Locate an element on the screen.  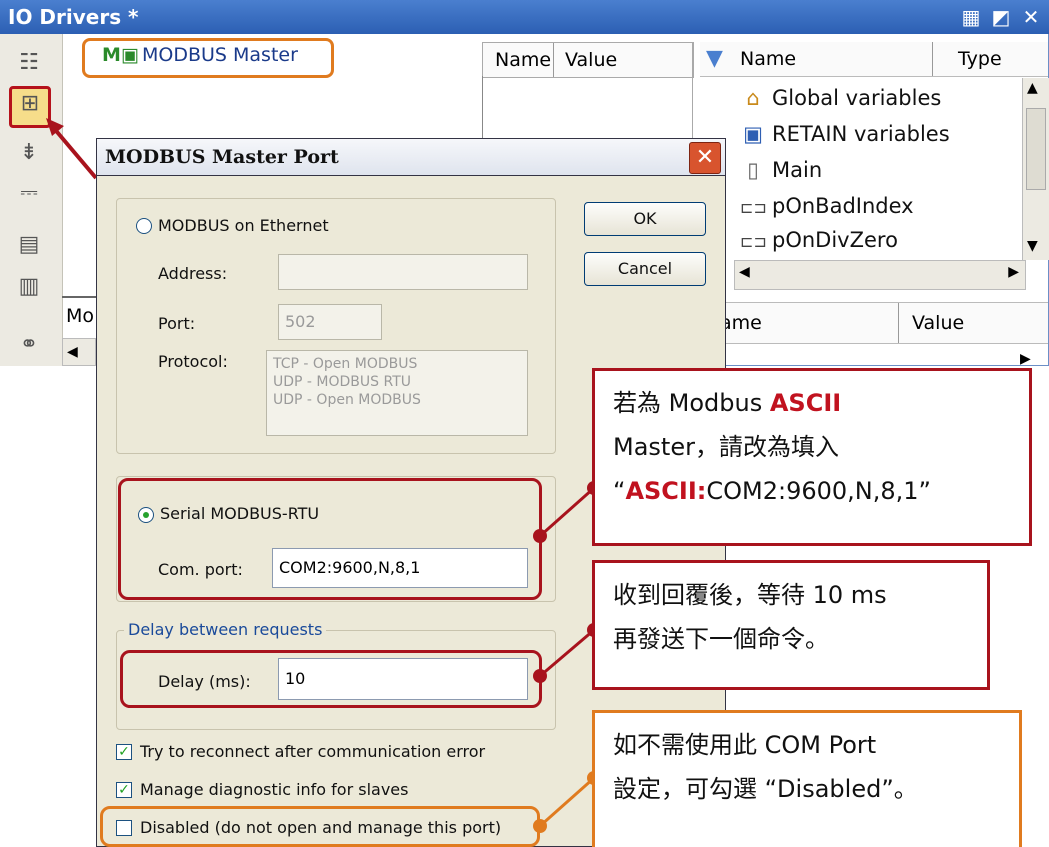
callout-line: 設定，可勾選 “Disabled”。 is located at coordinates (765, 789).